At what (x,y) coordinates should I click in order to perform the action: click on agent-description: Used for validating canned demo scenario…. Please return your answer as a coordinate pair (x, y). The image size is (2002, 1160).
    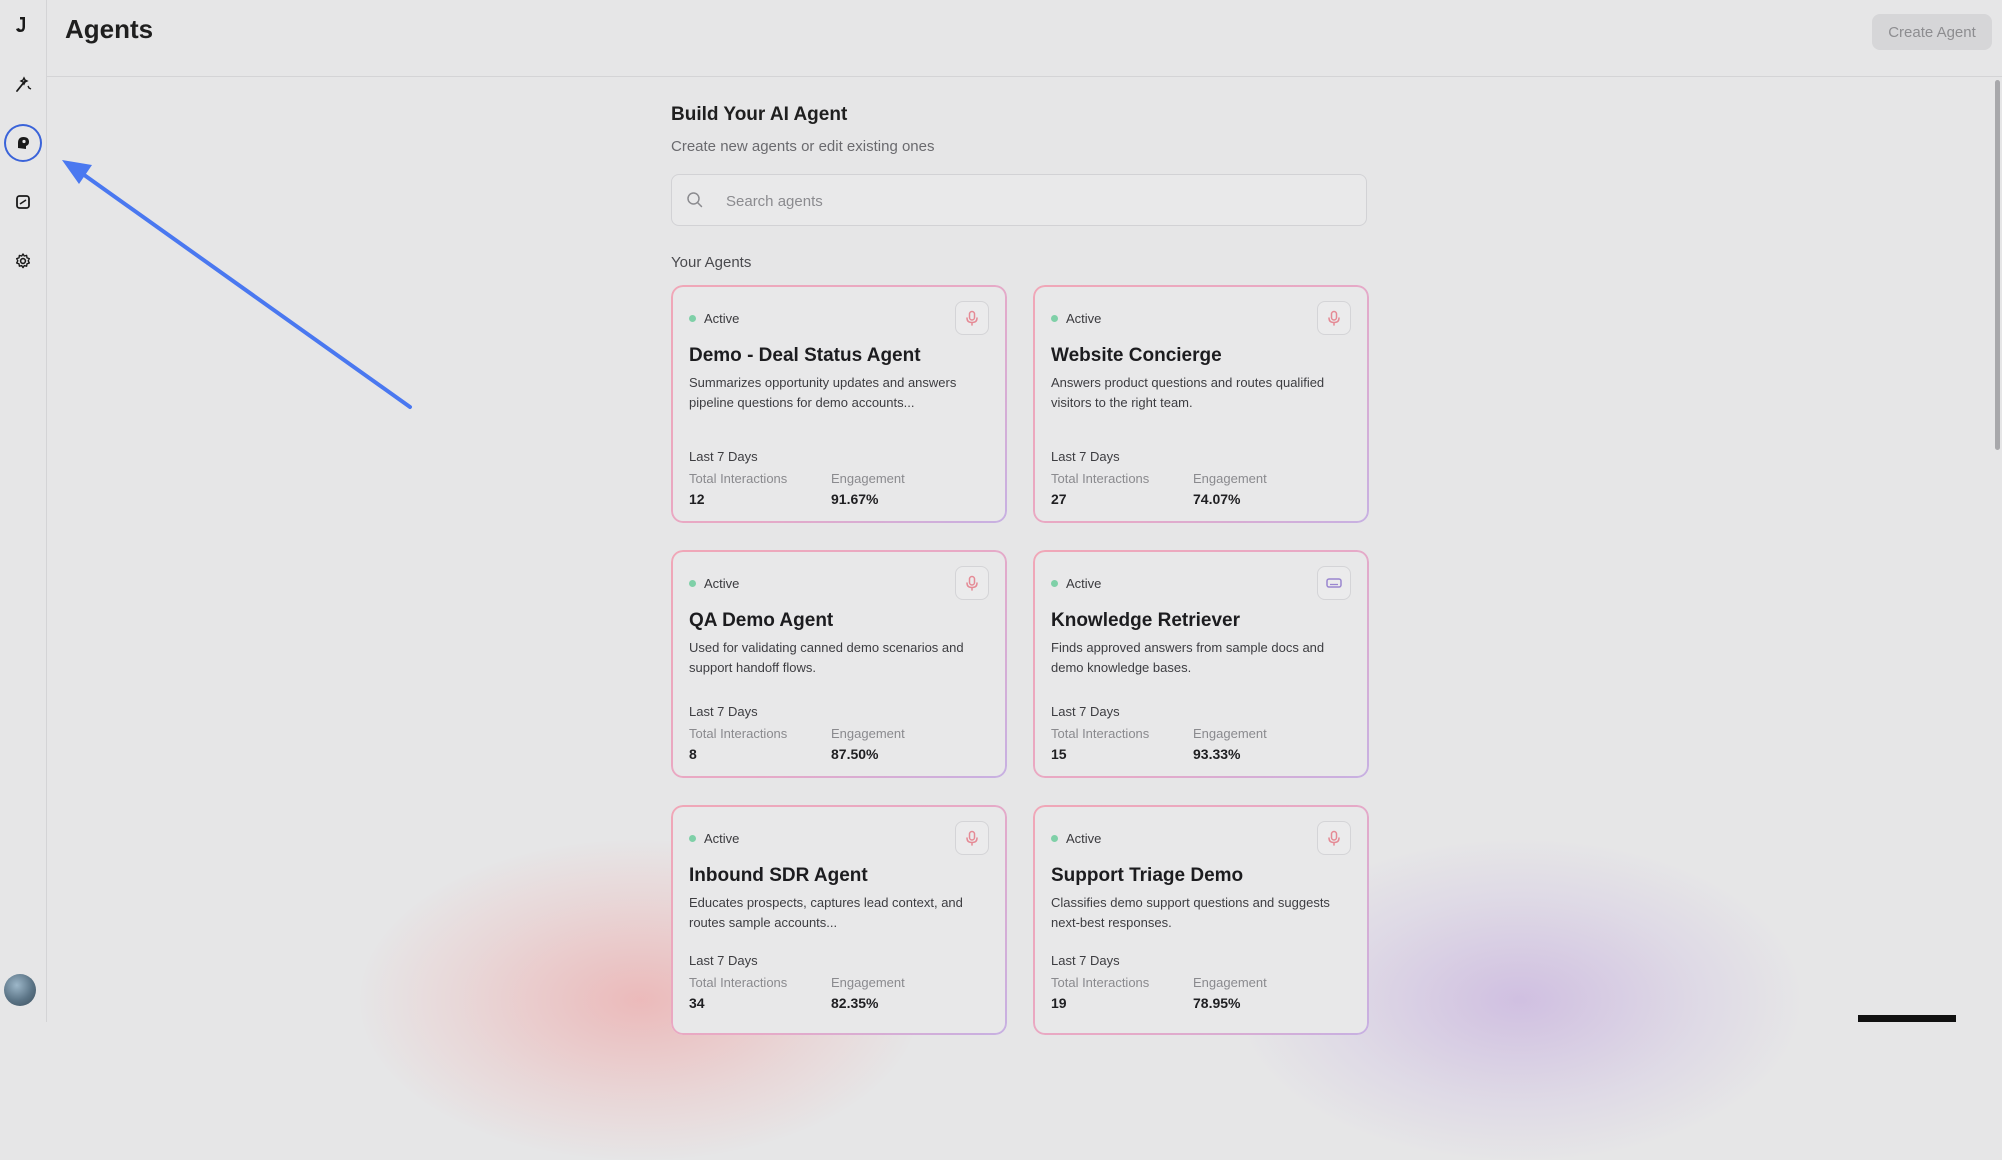
    Looking at the image, I should click on (826, 657).